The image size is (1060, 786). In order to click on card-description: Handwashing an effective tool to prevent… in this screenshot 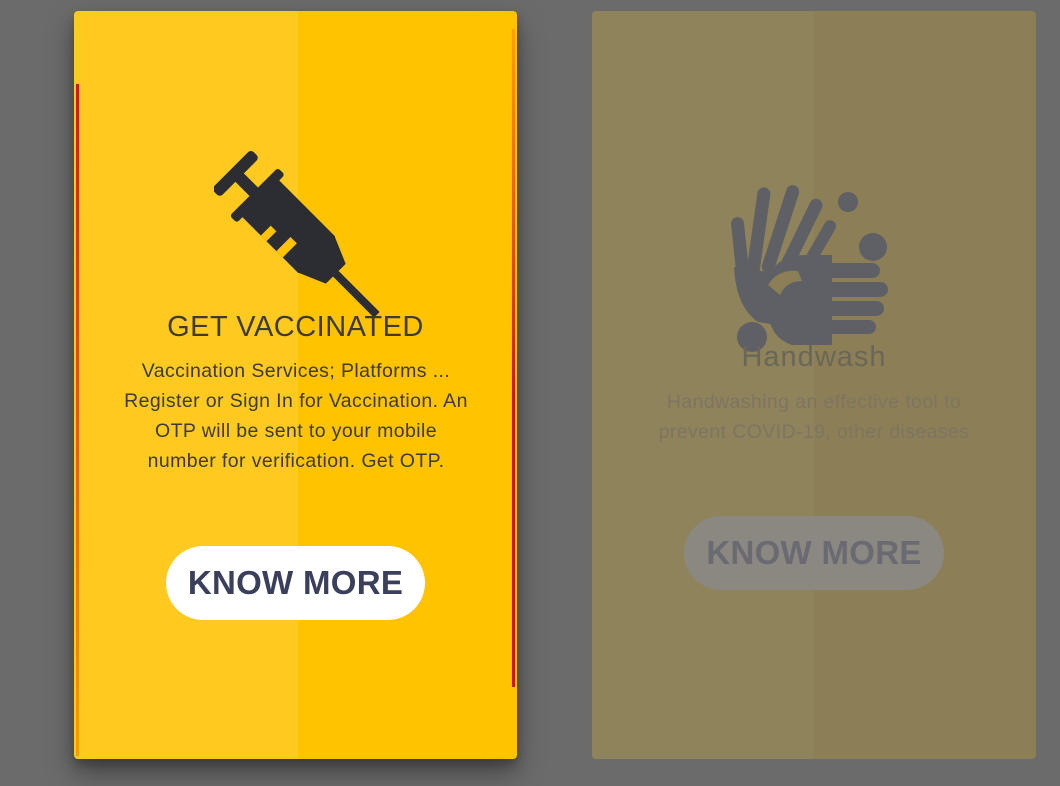, I will do `click(814, 417)`.